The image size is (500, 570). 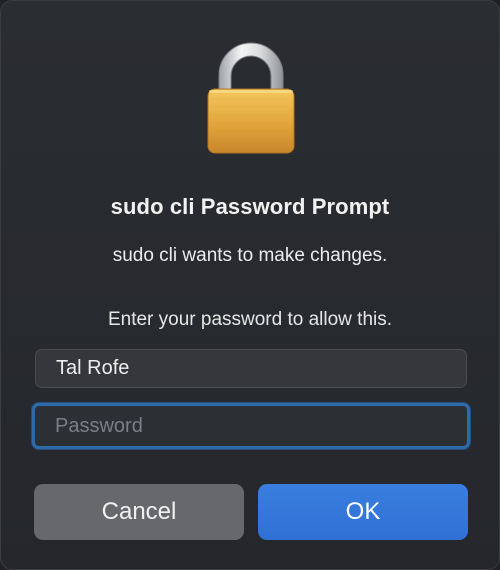 I want to click on dialog-title: sudo cli Password Prompt, so click(x=250, y=206).